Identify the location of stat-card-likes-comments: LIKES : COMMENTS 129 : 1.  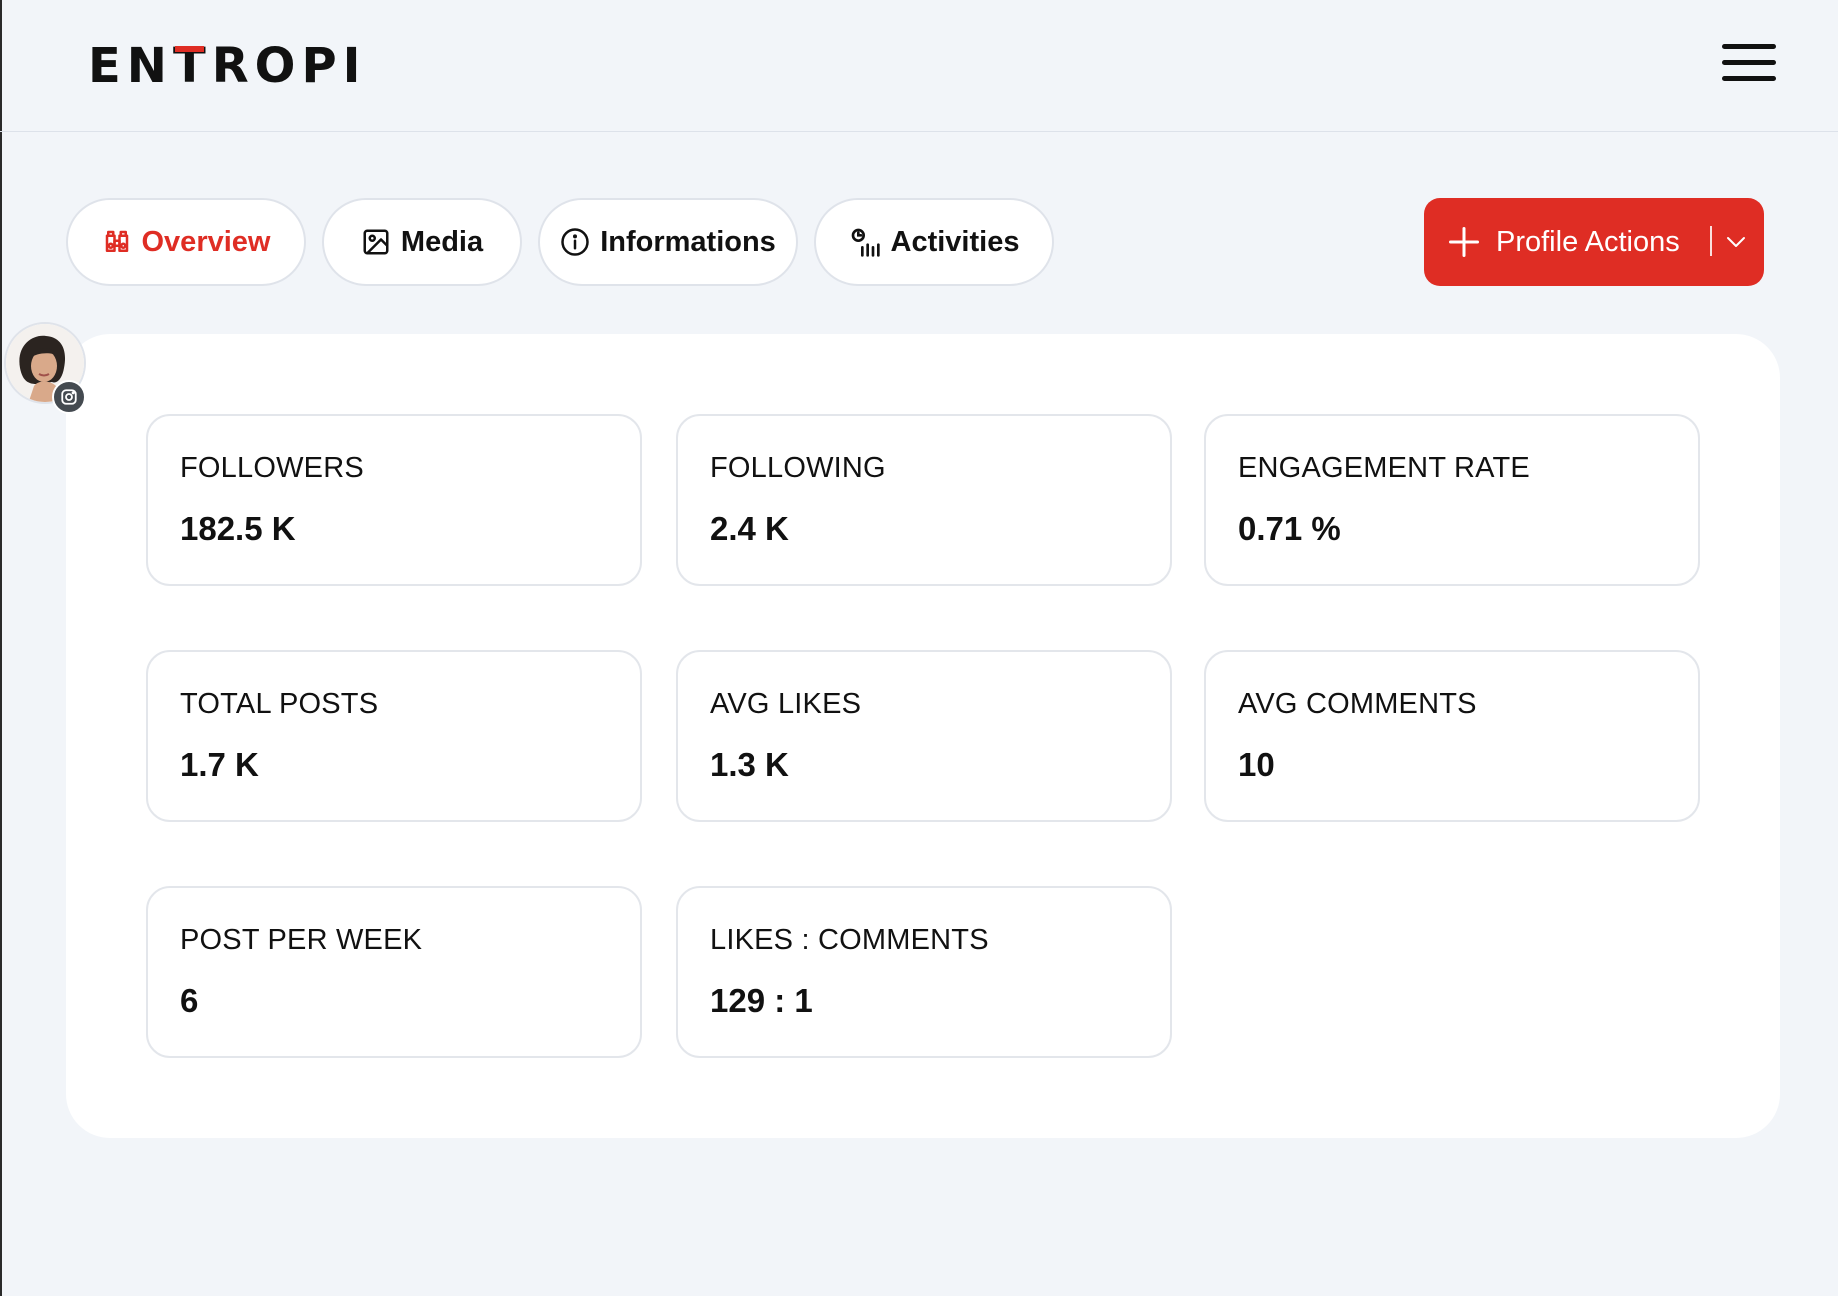
(924, 972).